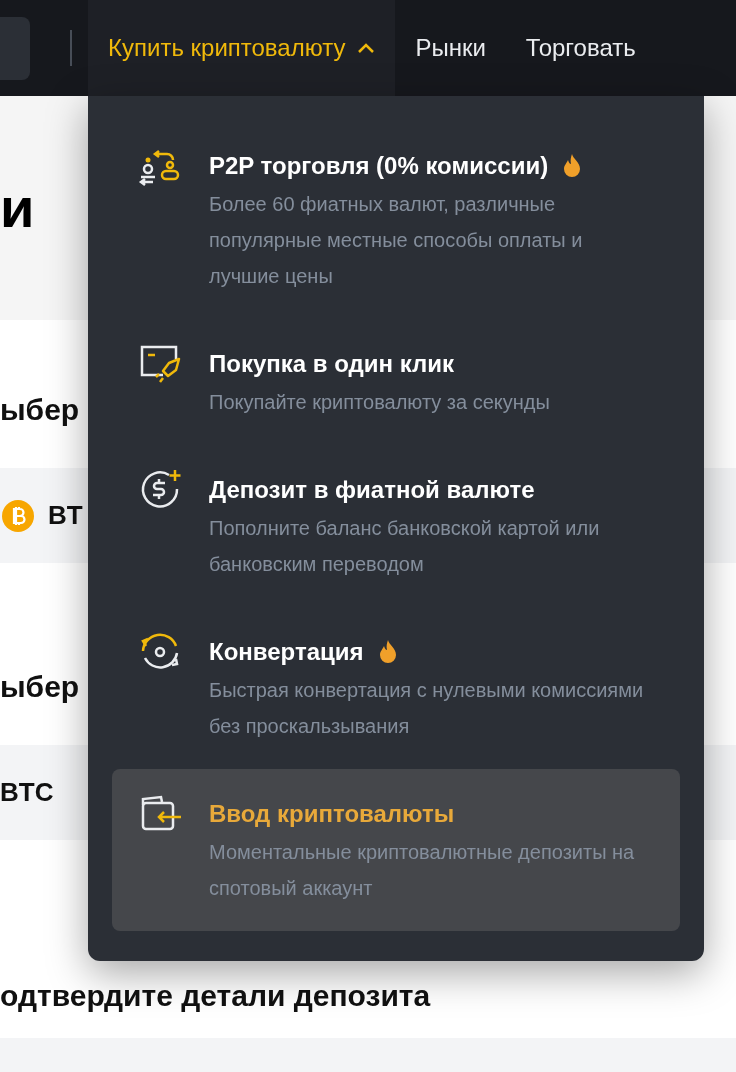 The width and height of the screenshot is (736, 1072). Describe the element at coordinates (15, 48) in the screenshot. I see `search-field` at that location.